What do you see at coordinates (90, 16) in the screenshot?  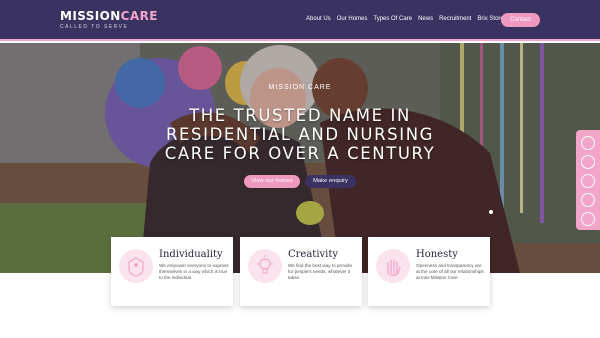 I see `logo-mission: MISSION` at bounding box center [90, 16].